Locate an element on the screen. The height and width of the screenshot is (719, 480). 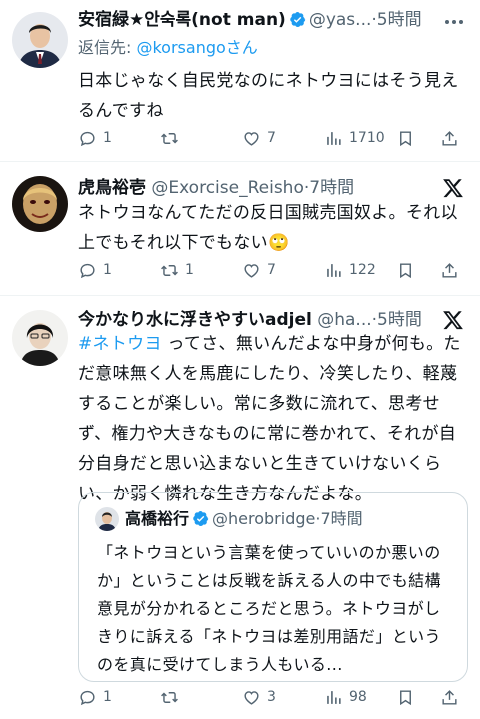
retweet-button: 1 is located at coordinates (177, 270).